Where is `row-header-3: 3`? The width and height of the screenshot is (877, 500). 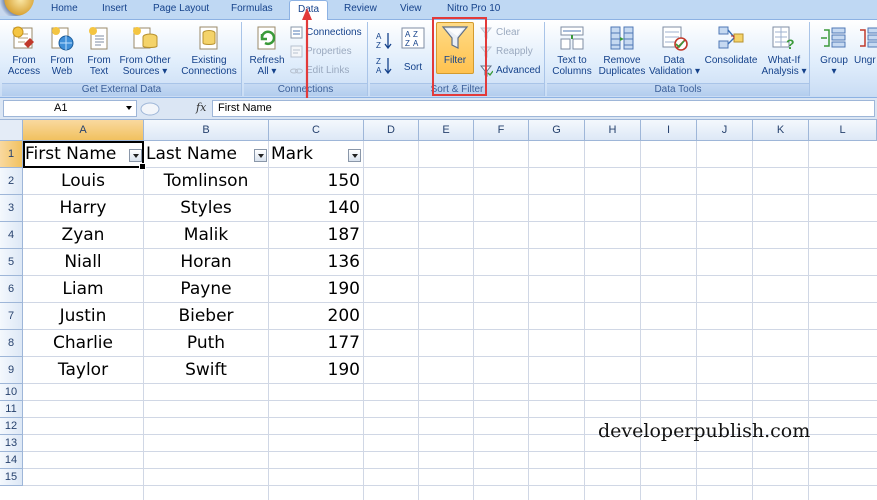 row-header-3: 3 is located at coordinates (11, 208).